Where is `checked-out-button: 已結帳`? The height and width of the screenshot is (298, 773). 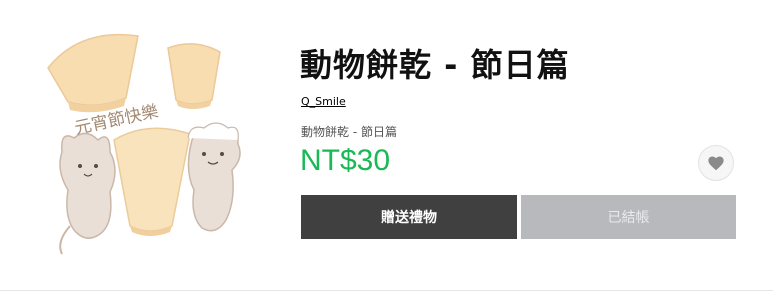 checked-out-button: 已結帳 is located at coordinates (628, 217).